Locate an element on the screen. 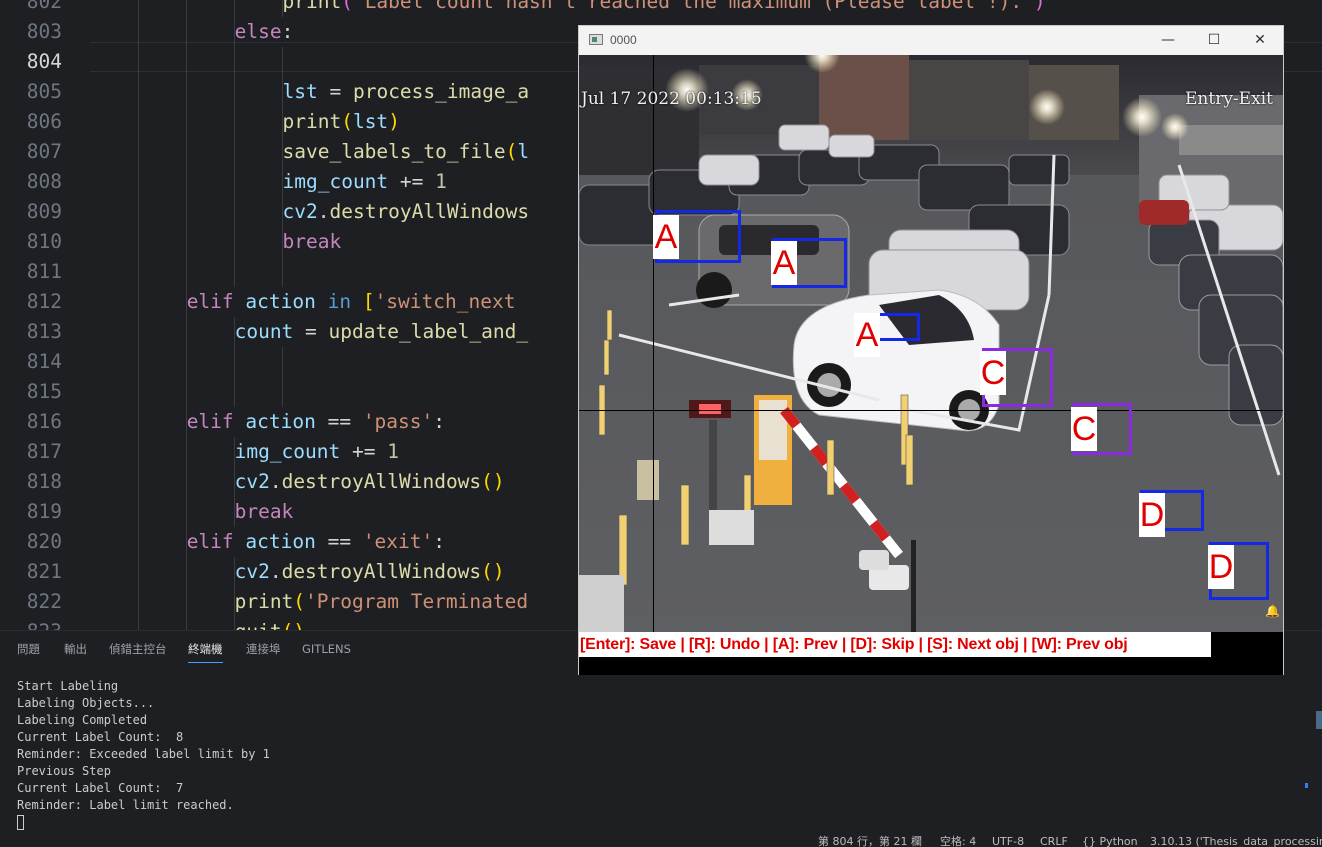 This screenshot has width=1322, height=847. tab-problems: 問題 is located at coordinates (28, 651).